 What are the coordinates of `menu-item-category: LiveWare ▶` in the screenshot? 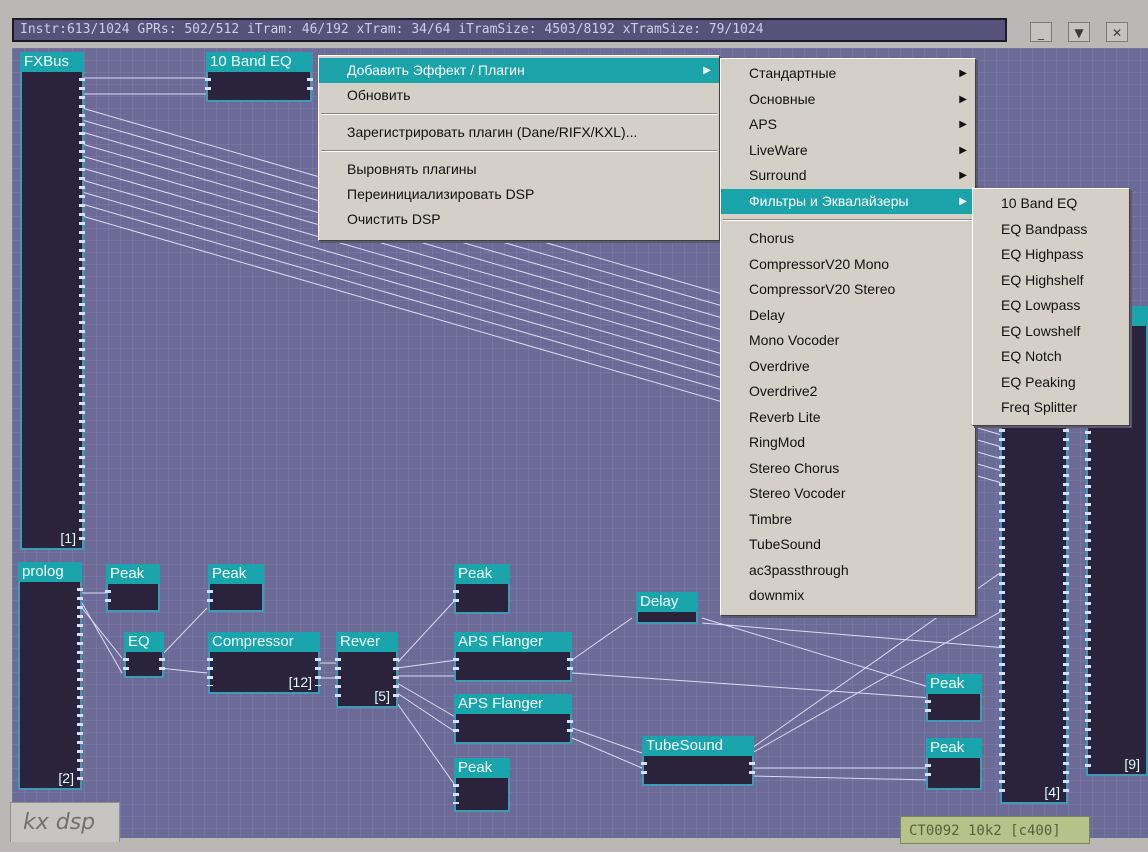 It's located at (848, 151).